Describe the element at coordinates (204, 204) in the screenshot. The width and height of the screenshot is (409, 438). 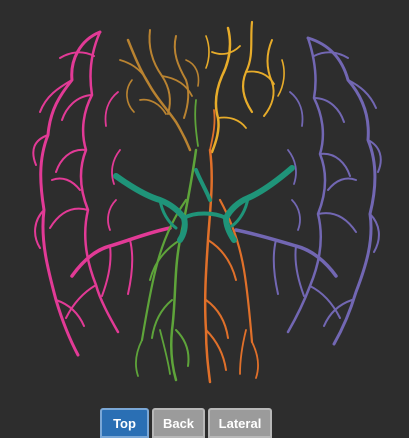
I see `circle-of-willis` at that location.